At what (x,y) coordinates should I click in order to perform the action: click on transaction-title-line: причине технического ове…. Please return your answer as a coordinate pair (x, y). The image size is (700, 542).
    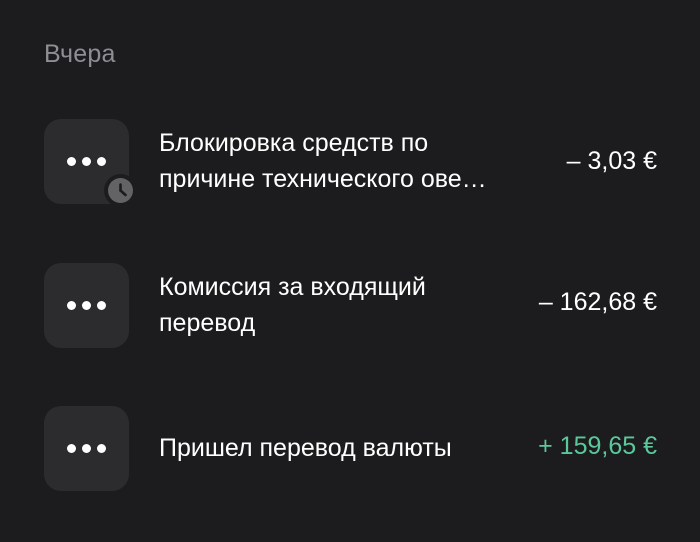
    Looking at the image, I should click on (323, 179).